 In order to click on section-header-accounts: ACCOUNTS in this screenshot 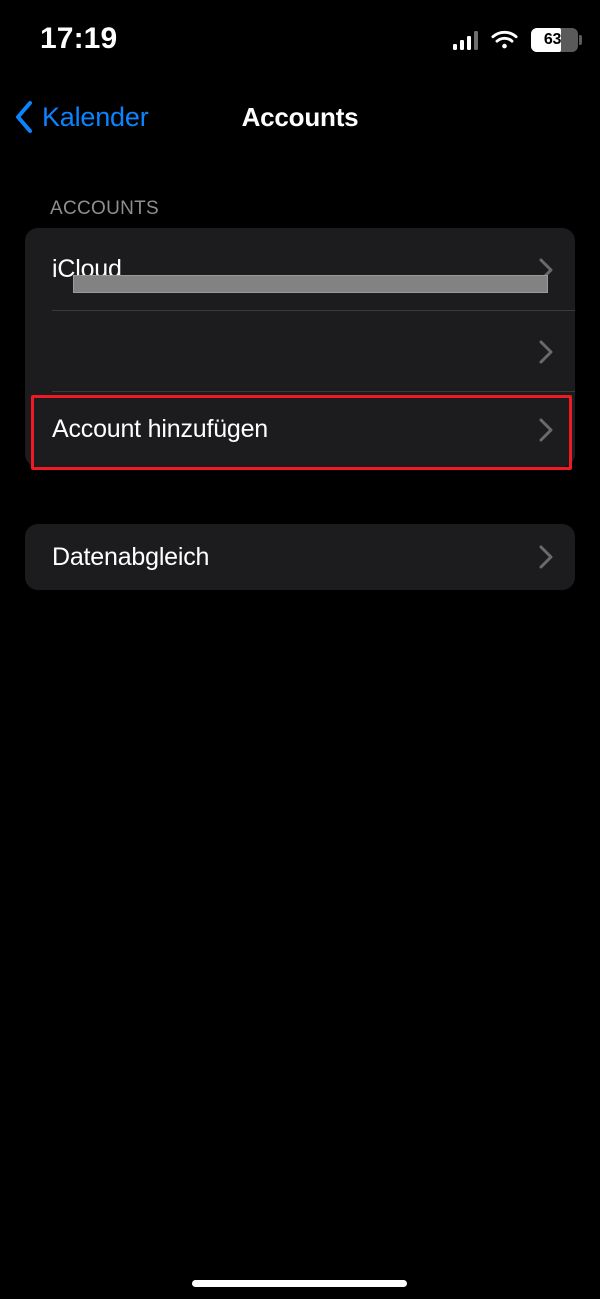, I will do `click(105, 208)`.